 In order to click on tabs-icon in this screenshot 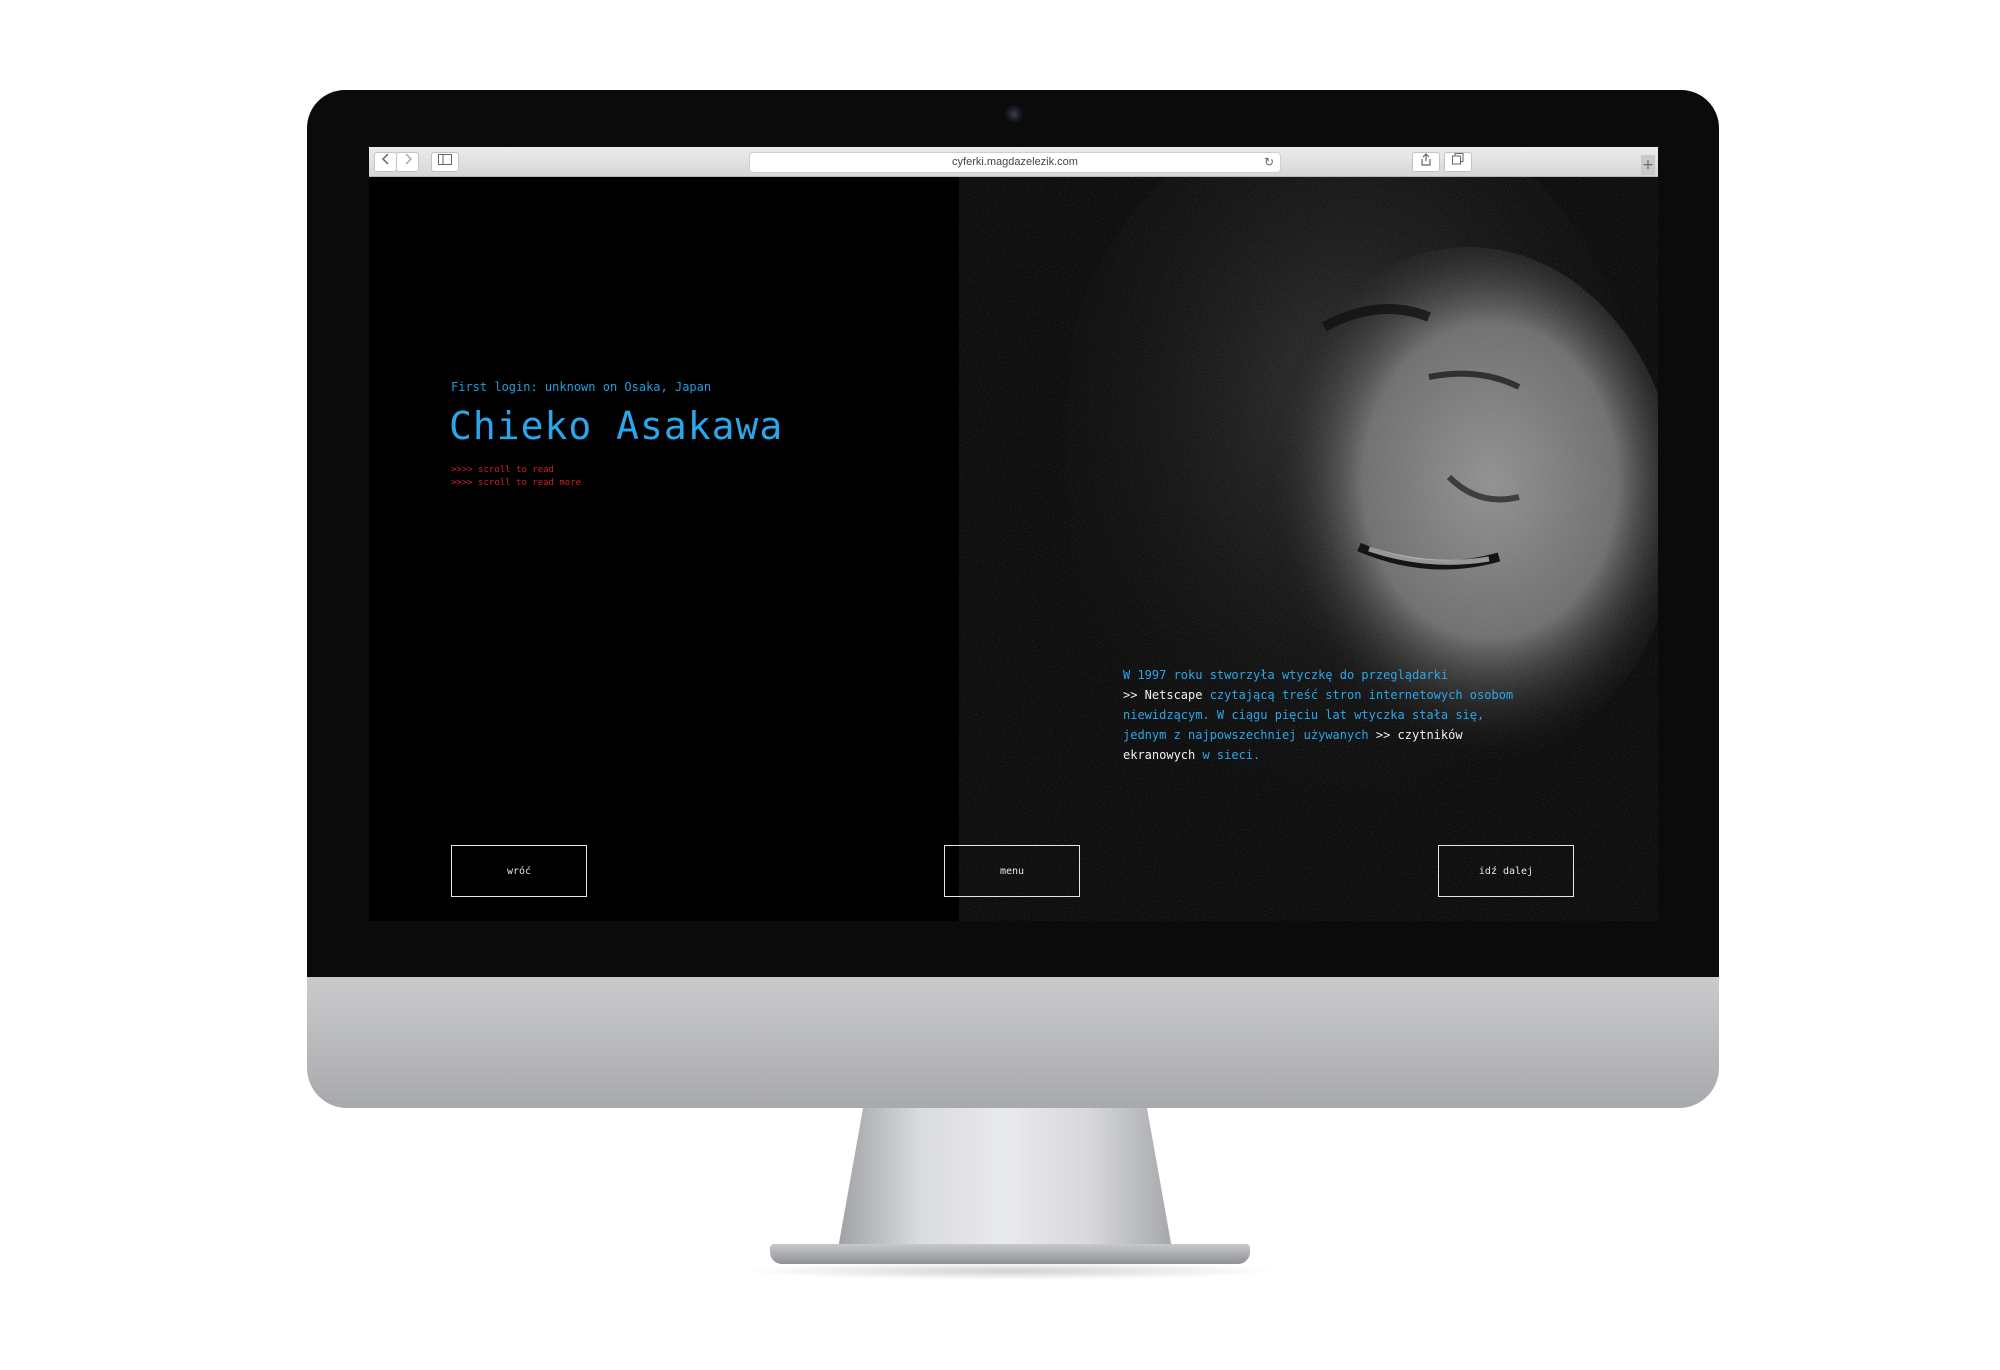, I will do `click(1458, 159)`.